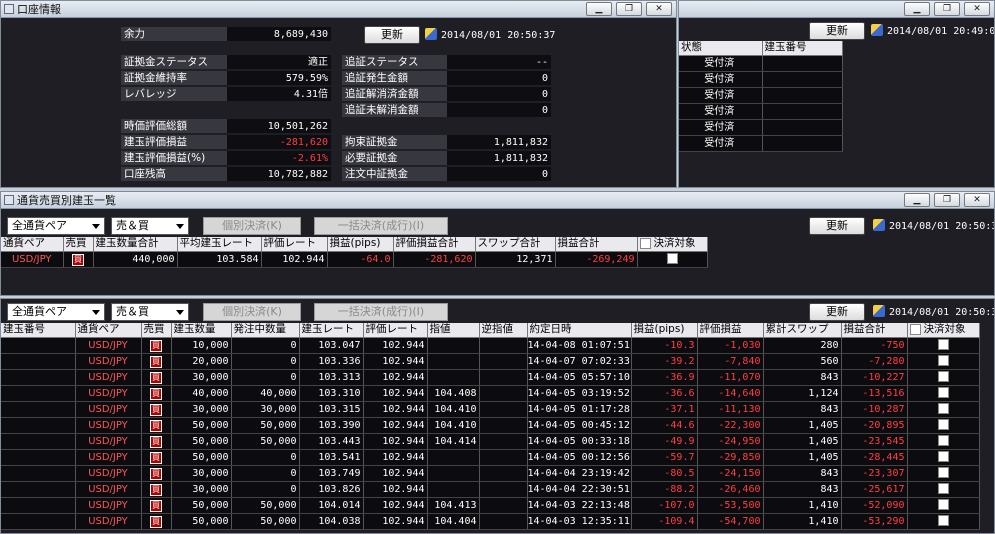  I want to click on summary-titlebar: 通貨売買別建玉一覧 ▁ ❐ ✕, so click(497, 200).